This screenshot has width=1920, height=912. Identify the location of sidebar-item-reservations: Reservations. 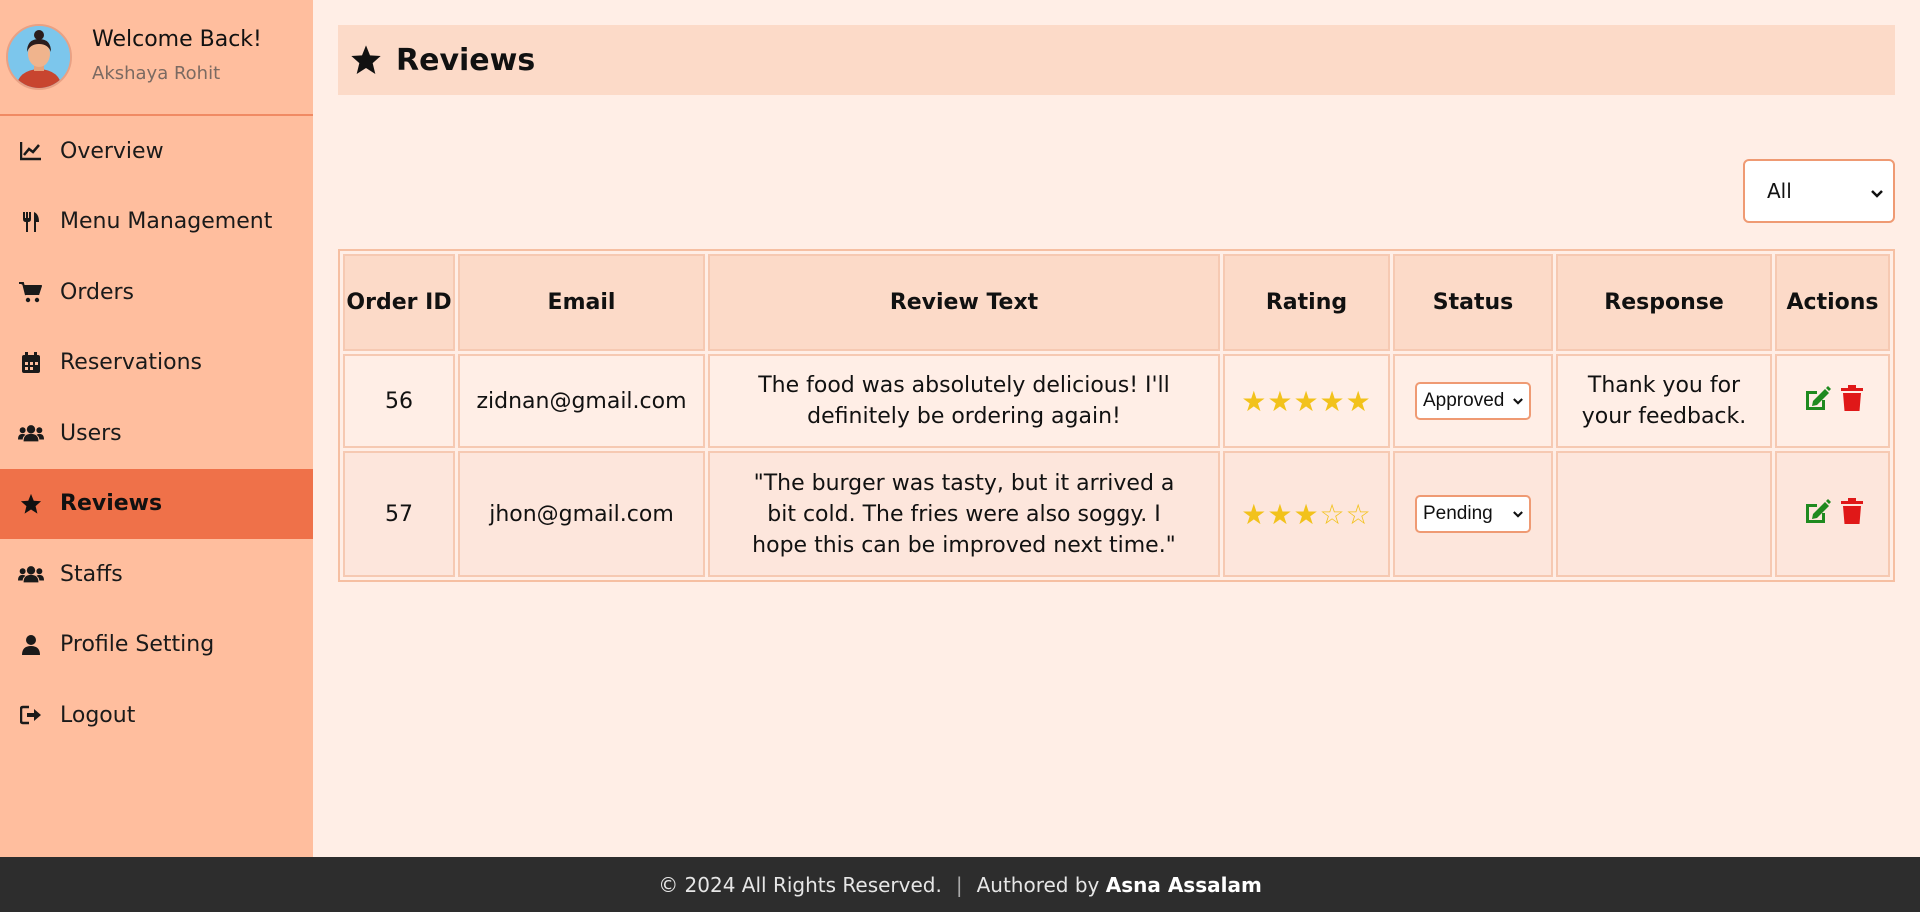
(156, 363).